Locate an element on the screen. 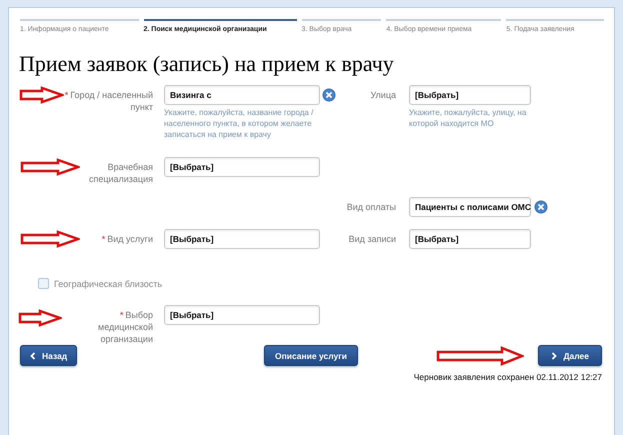  field-label: Улица is located at coordinates (382, 95).